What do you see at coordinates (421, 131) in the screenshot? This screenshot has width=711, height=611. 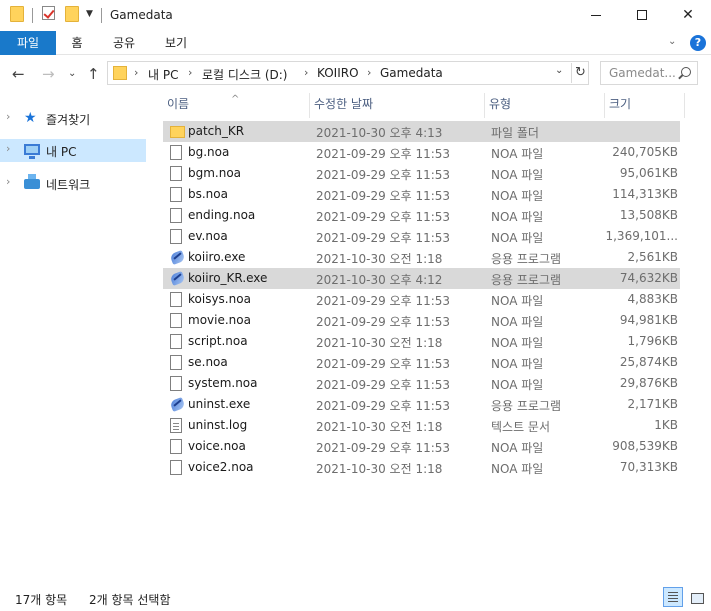 I see `file-row: patch_KR 2021-10-30 오후 4:13 파일 폴더` at bounding box center [421, 131].